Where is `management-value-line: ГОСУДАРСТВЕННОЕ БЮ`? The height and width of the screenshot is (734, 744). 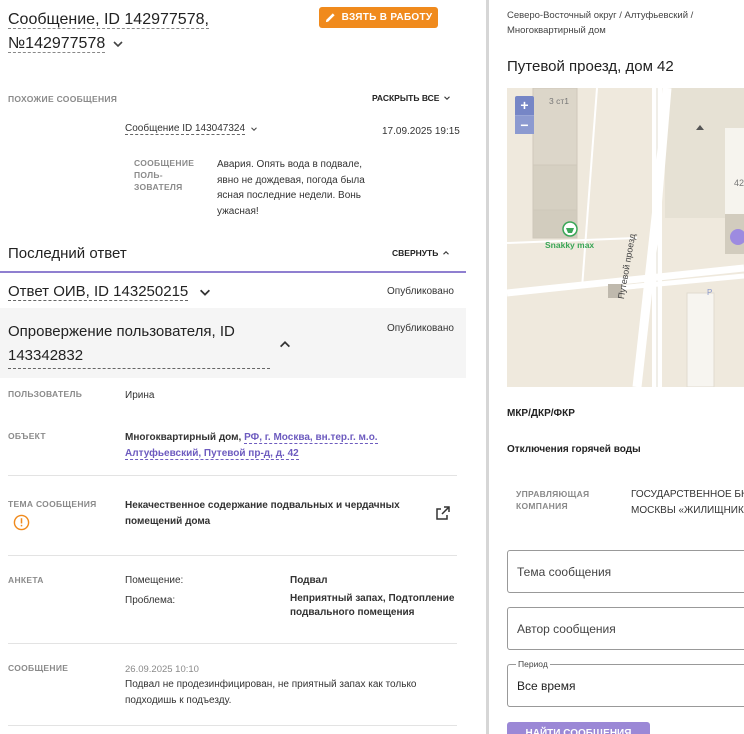
management-value-line: ГОСУДАРСТВЕННОЕ БЮ is located at coordinates (687, 494).